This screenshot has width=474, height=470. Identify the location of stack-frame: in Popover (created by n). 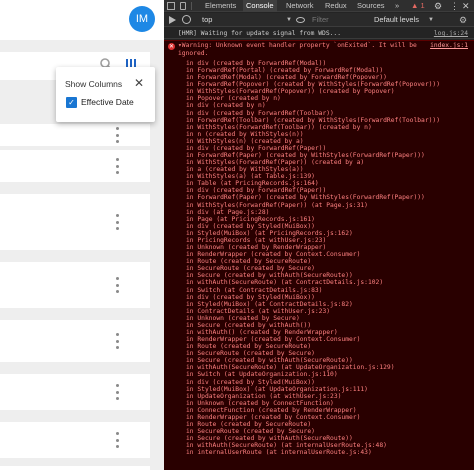
(233, 99).